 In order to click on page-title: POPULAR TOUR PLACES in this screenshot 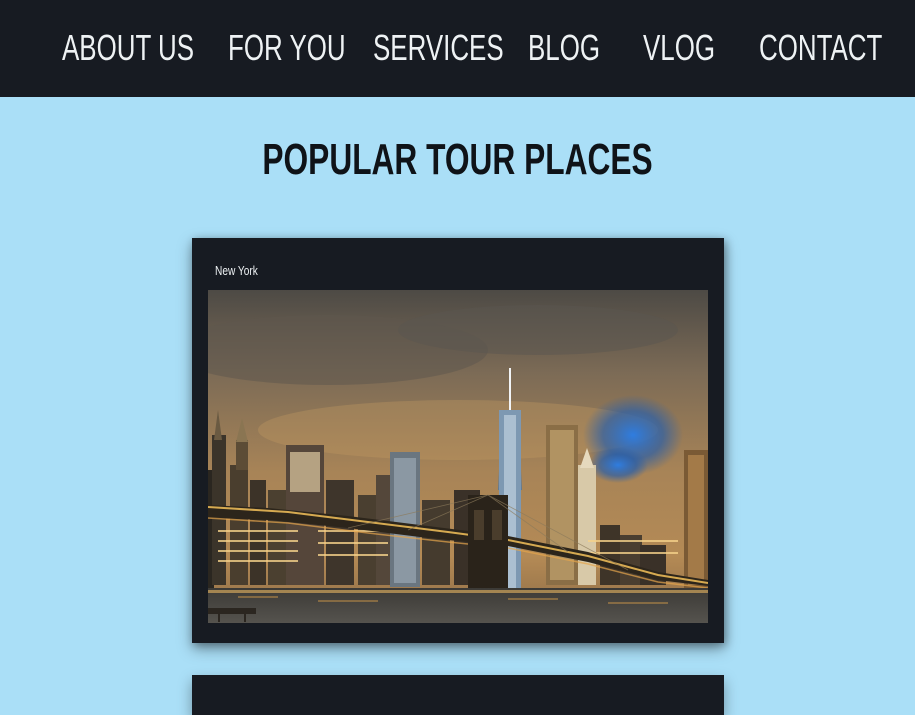, I will do `click(457, 159)`.